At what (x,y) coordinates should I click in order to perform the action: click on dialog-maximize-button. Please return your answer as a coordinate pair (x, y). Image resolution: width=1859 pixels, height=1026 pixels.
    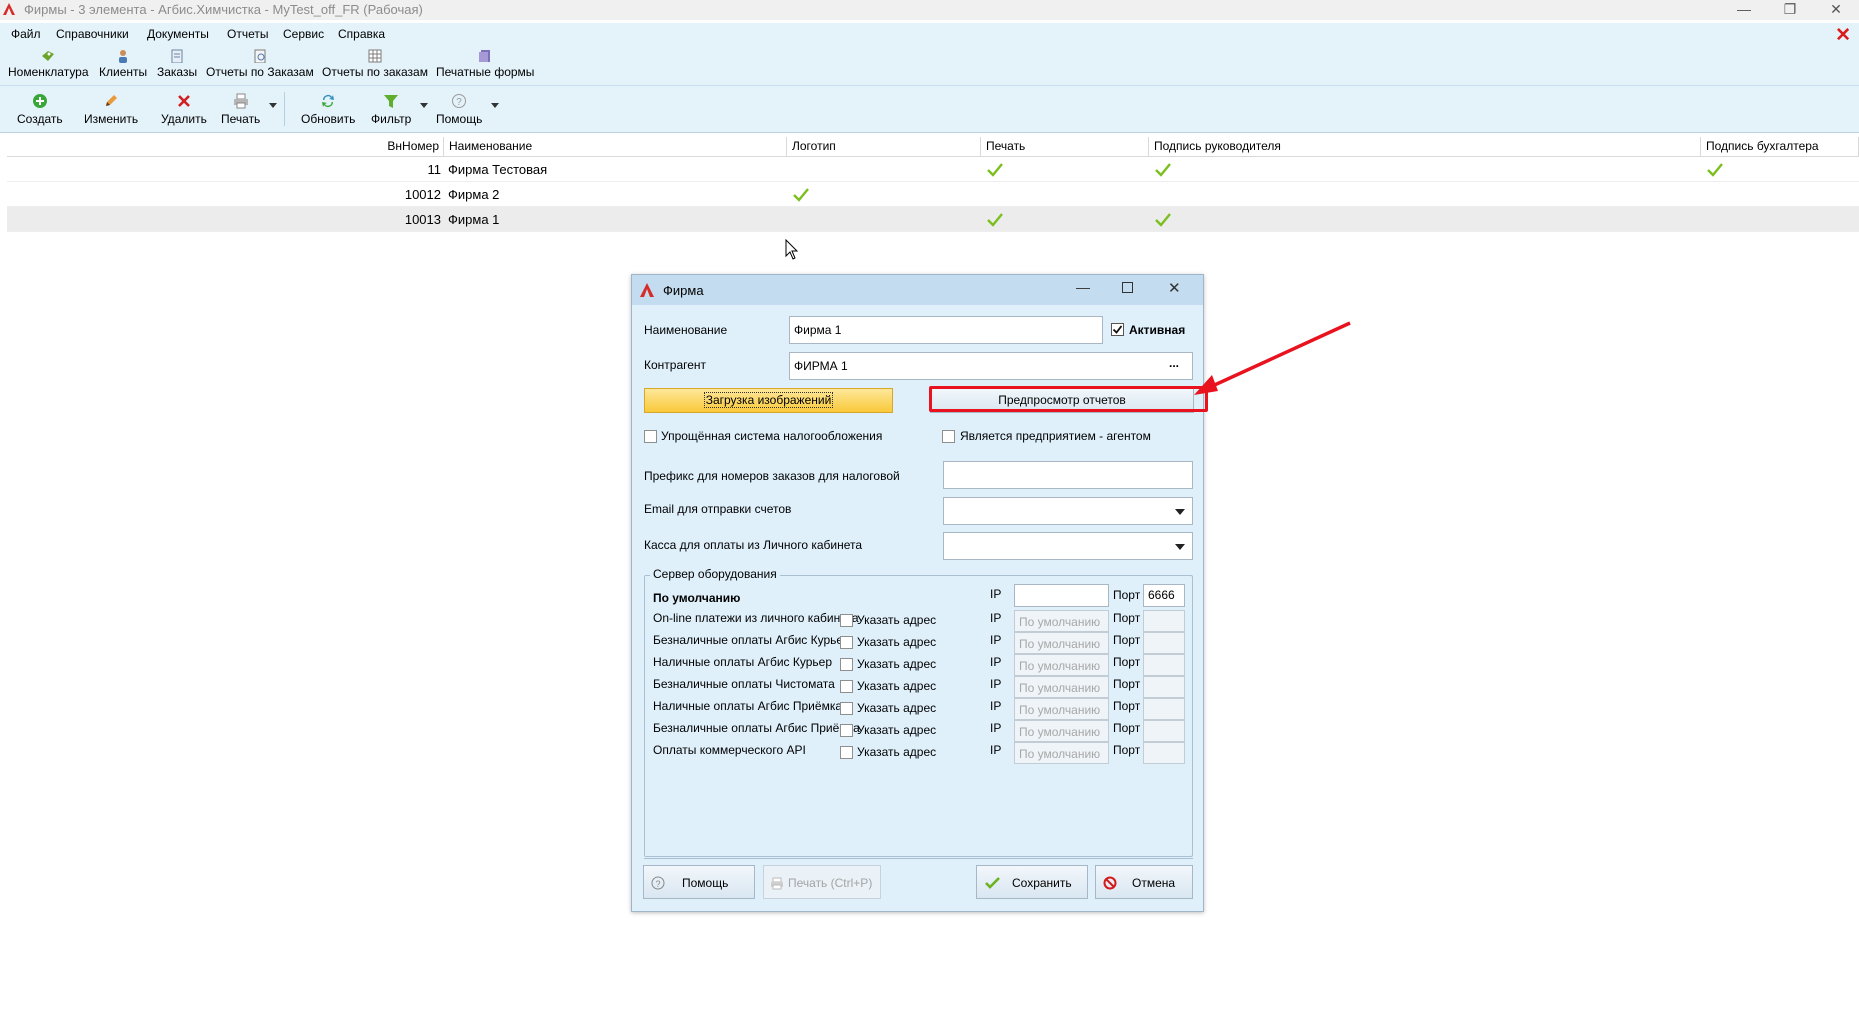
    Looking at the image, I should click on (1127, 287).